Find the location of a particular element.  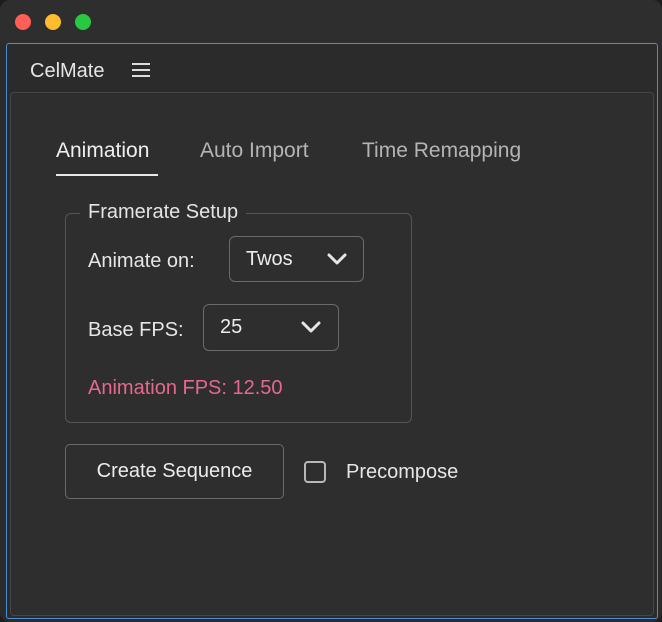

framerate-setup-legend: Framerate Setup is located at coordinates (163, 212).